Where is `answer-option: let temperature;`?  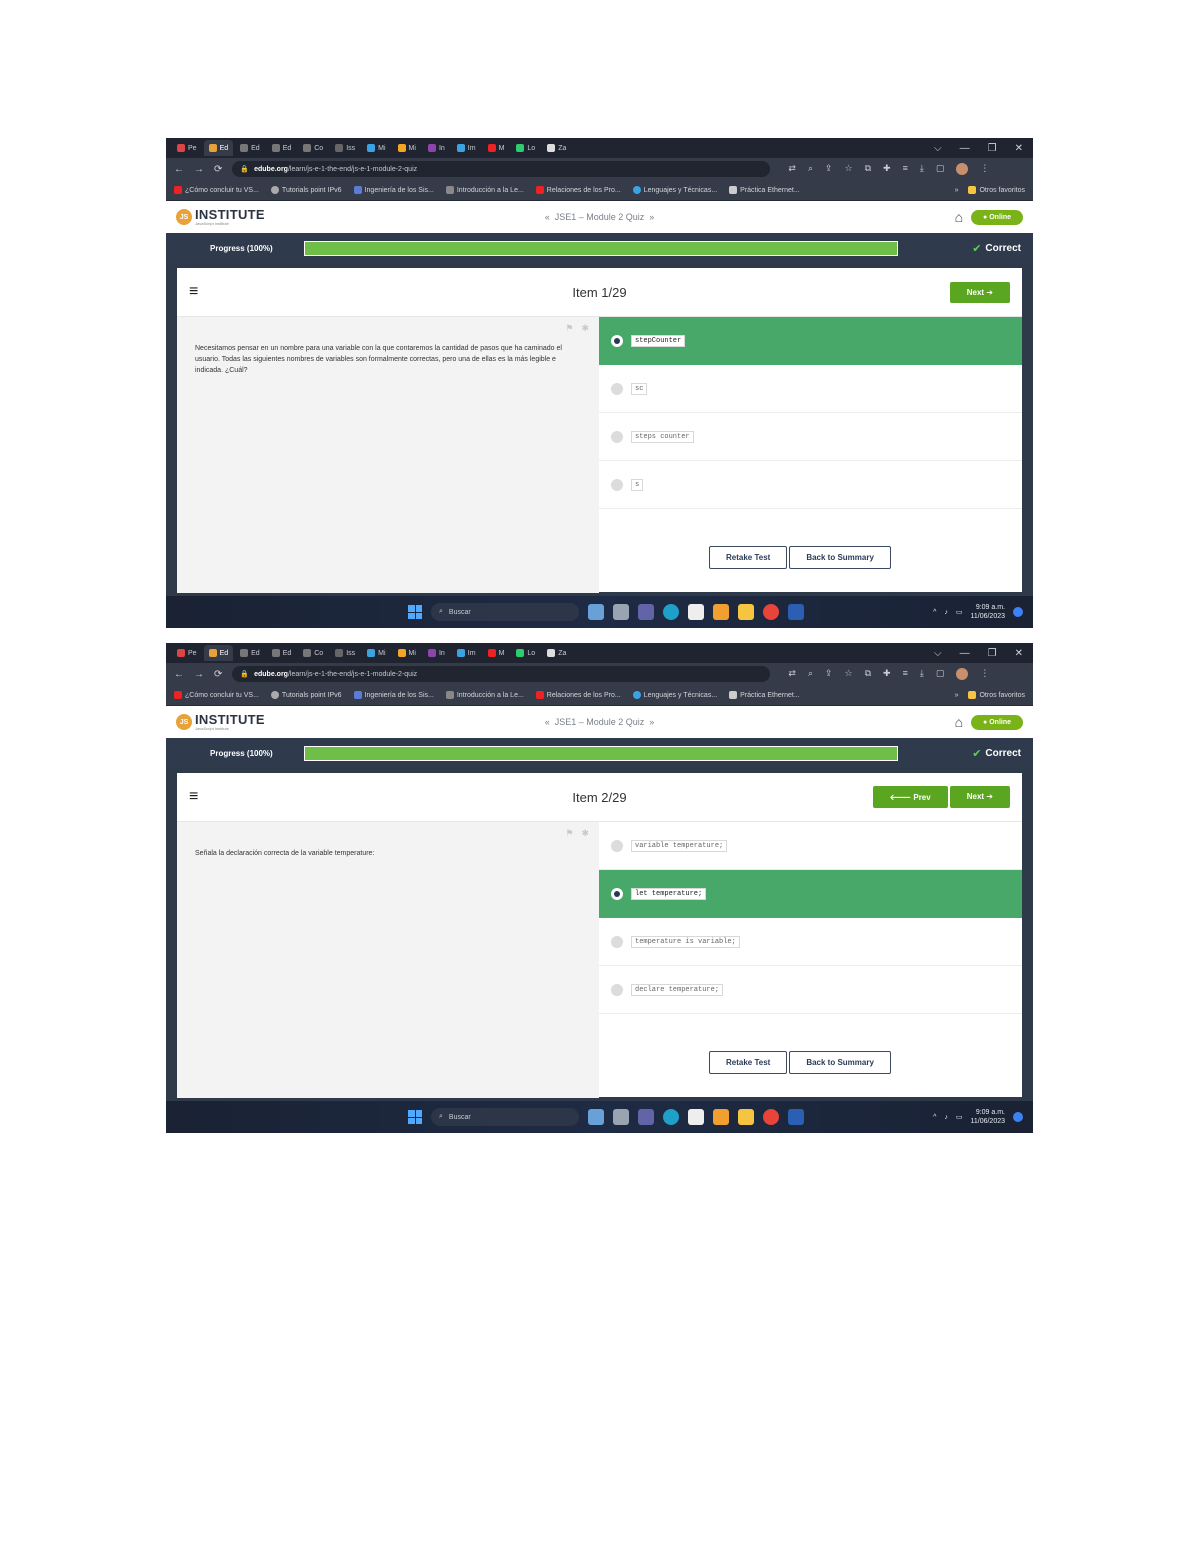
answer-option: let temperature; is located at coordinates (810, 894).